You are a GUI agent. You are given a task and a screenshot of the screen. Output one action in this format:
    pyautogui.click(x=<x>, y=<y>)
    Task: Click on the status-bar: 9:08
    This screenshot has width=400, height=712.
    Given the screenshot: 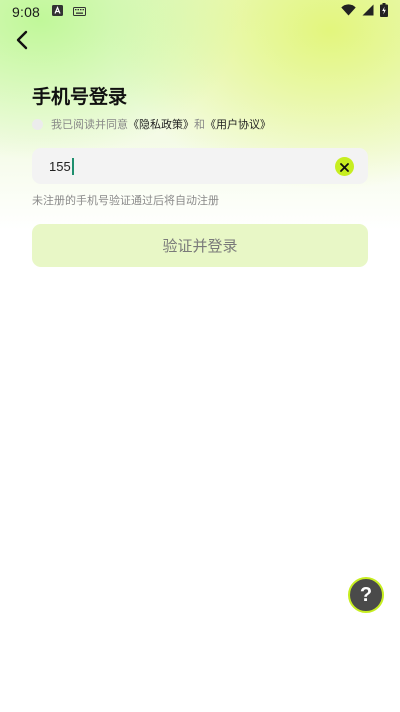 What is the action you would take?
    pyautogui.click(x=200, y=12)
    